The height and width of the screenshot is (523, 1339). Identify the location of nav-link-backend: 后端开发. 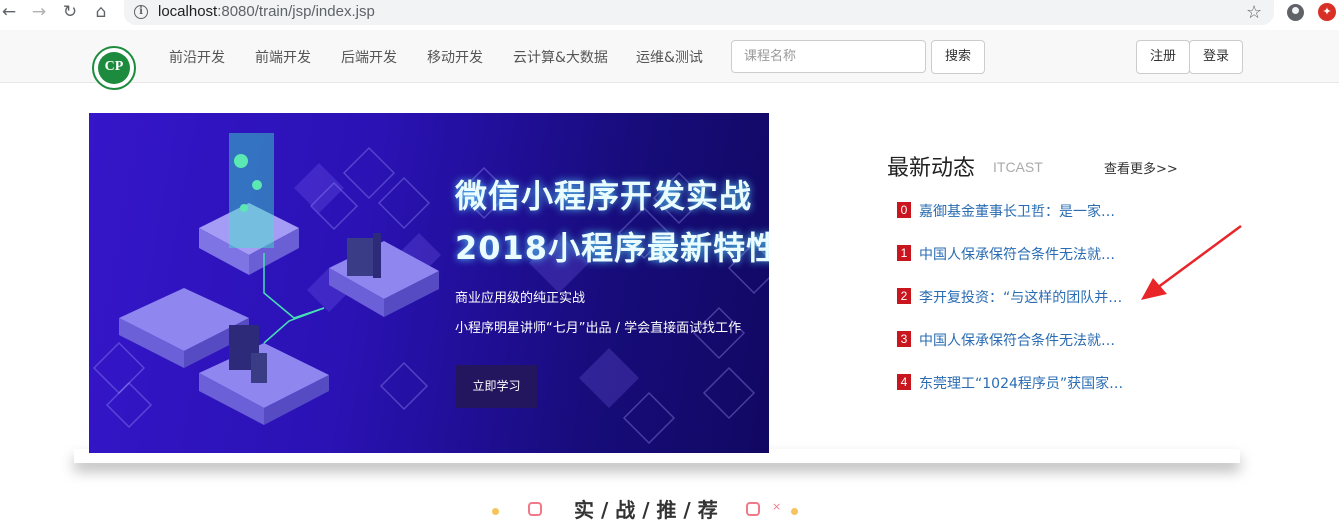
(369, 57).